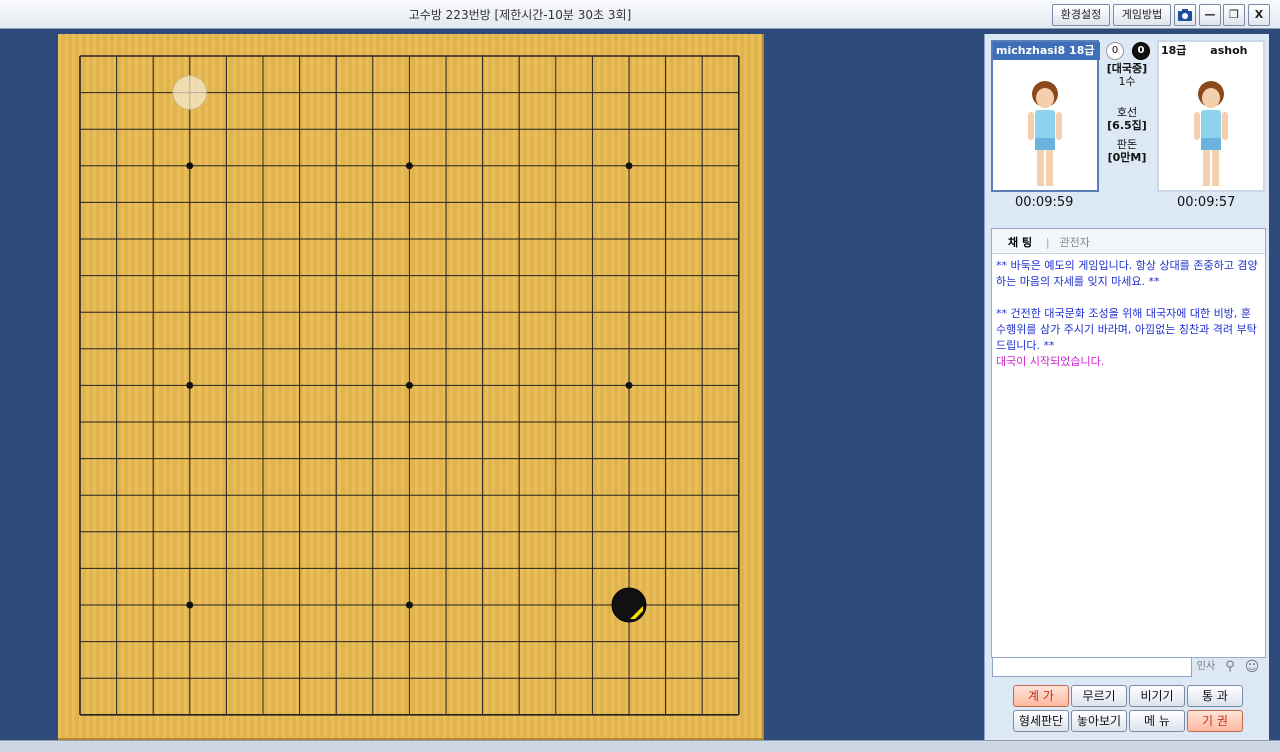  What do you see at coordinates (1092, 667) in the screenshot?
I see `chat-input` at bounding box center [1092, 667].